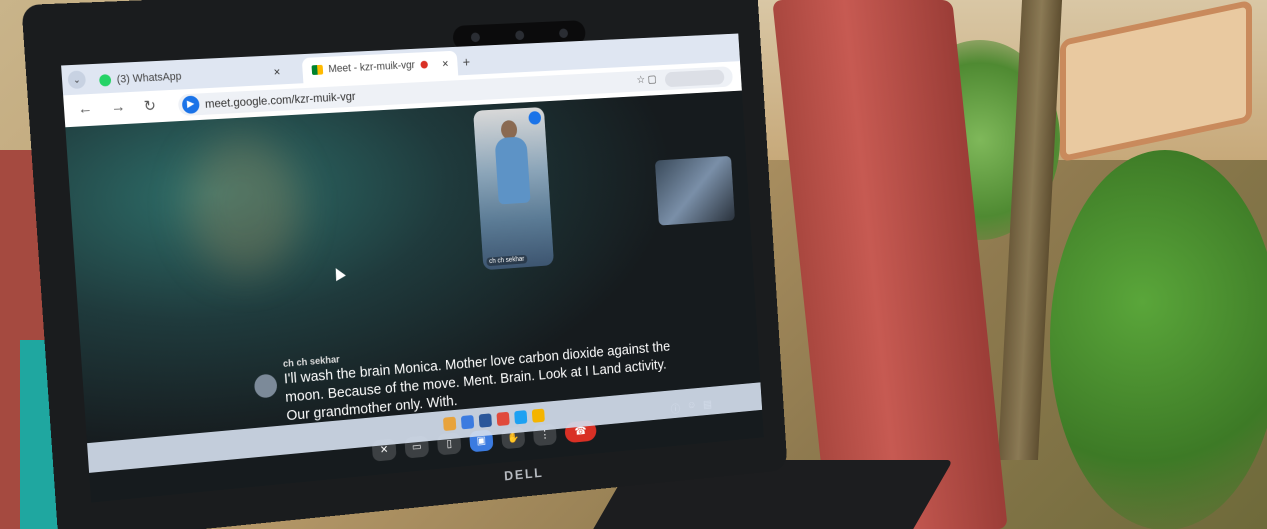 The width and height of the screenshot is (1267, 529). Describe the element at coordinates (466, 62) in the screenshot. I see `new-tab-icon: +` at that location.